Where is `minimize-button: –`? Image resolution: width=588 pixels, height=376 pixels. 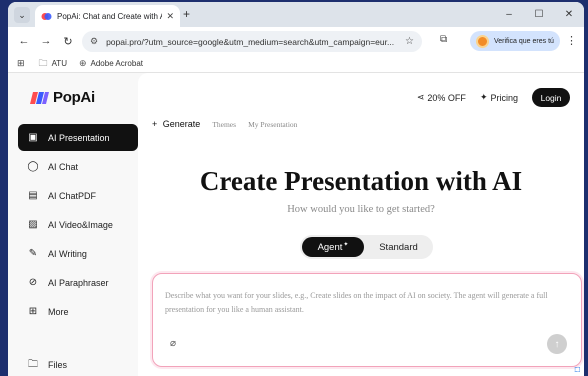
minimize-button: – is located at coordinates (509, 14).